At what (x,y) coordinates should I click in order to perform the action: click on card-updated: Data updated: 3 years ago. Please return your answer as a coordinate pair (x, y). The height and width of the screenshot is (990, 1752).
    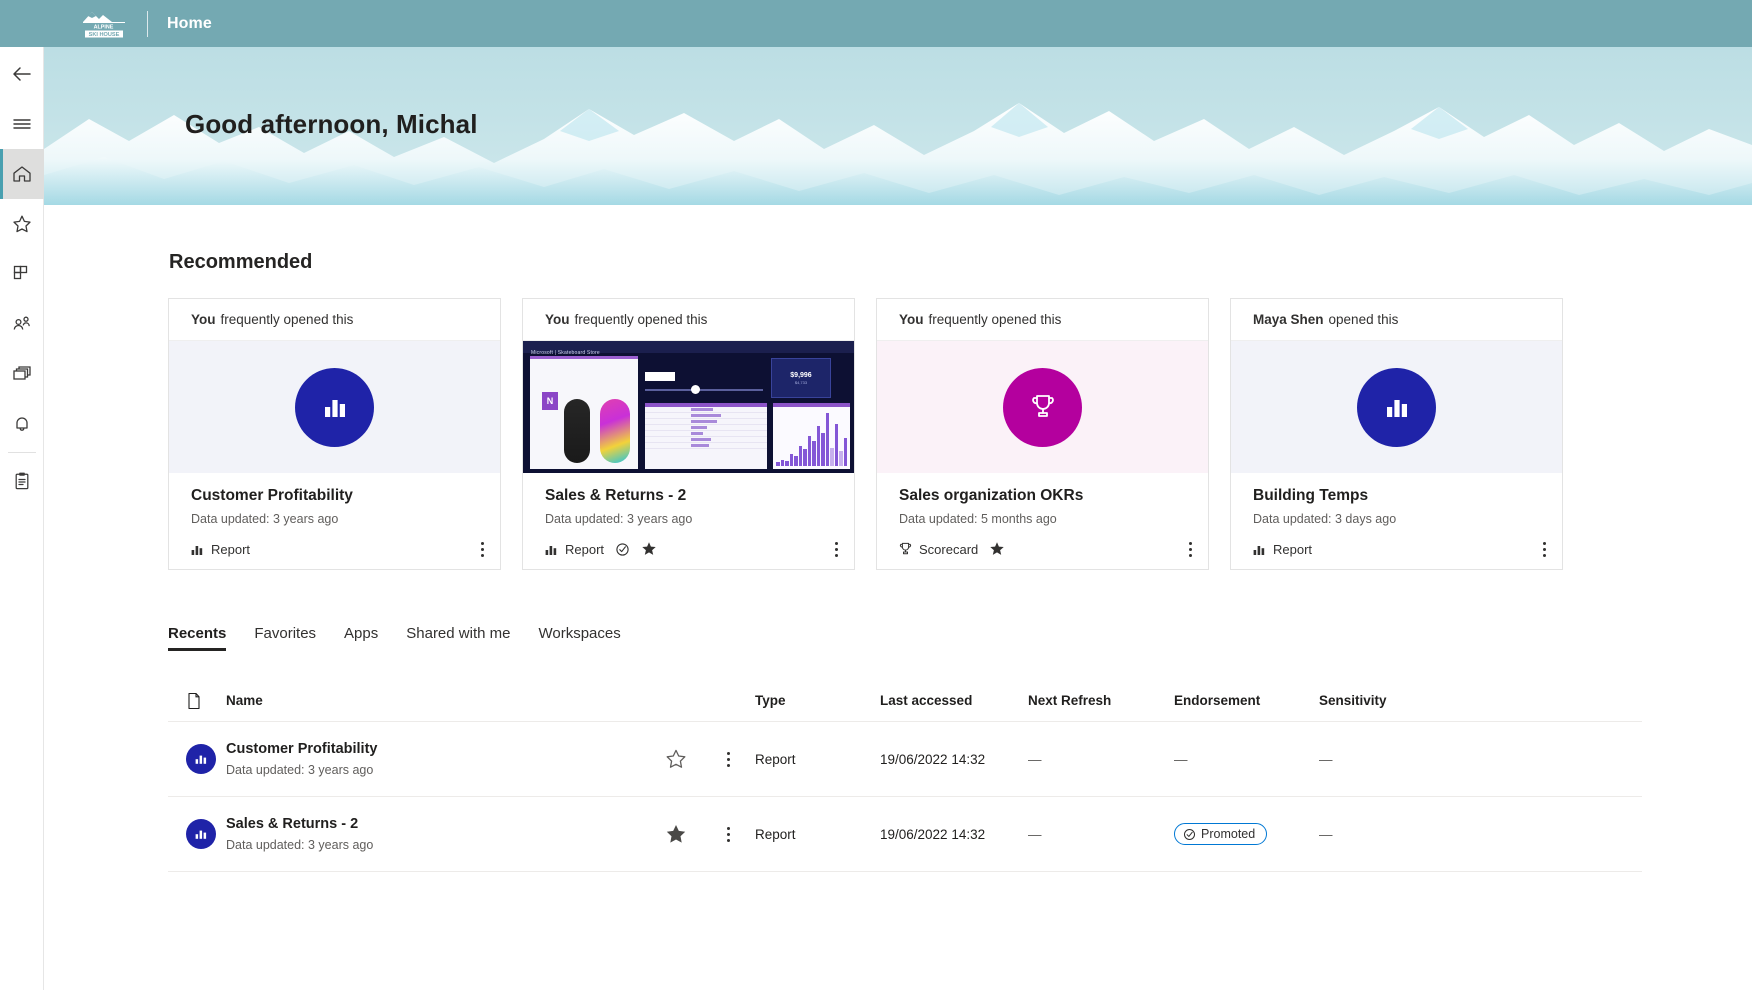
    Looking at the image, I should click on (265, 519).